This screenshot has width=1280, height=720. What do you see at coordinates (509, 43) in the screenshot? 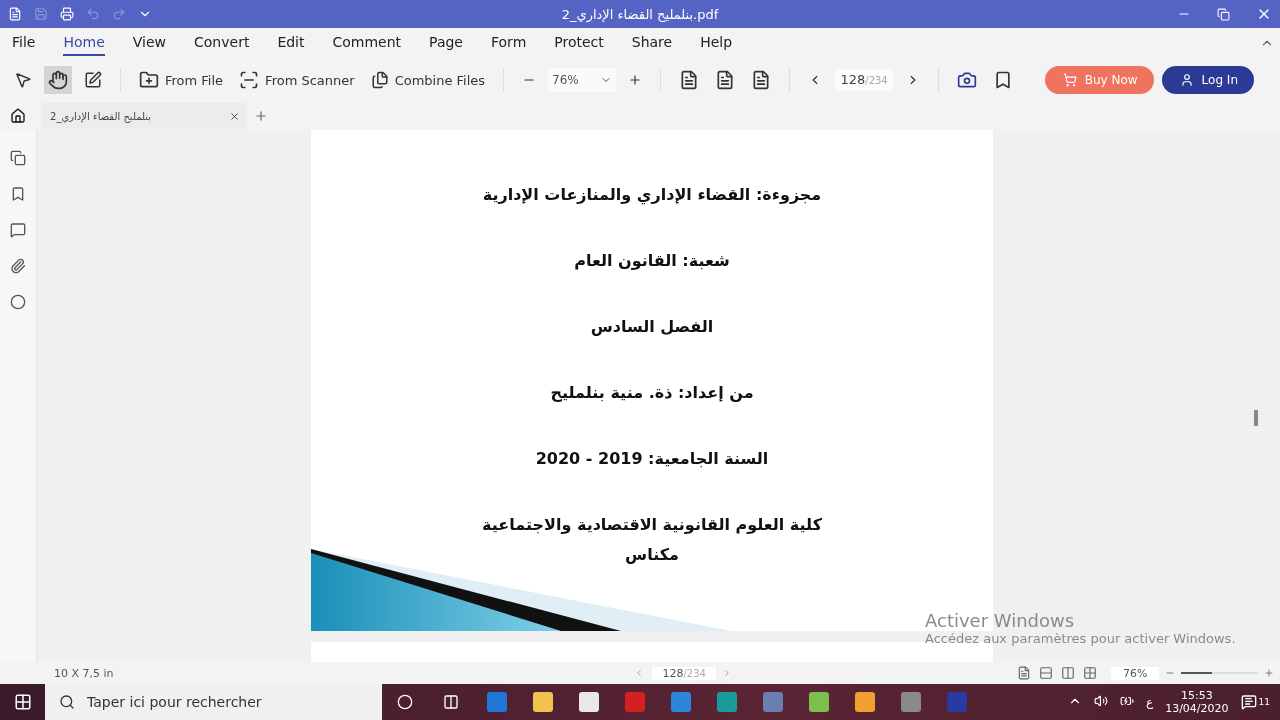
I see `menu-tab: Form` at bounding box center [509, 43].